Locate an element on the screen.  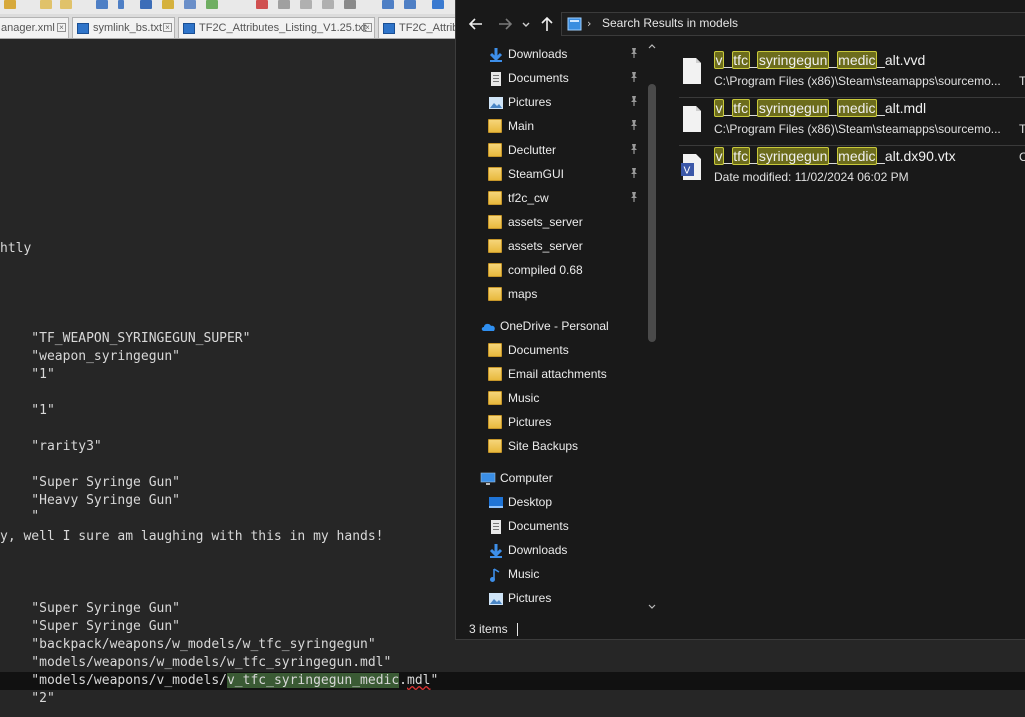
sync-scroll-icon is located at coordinates (146, 4).